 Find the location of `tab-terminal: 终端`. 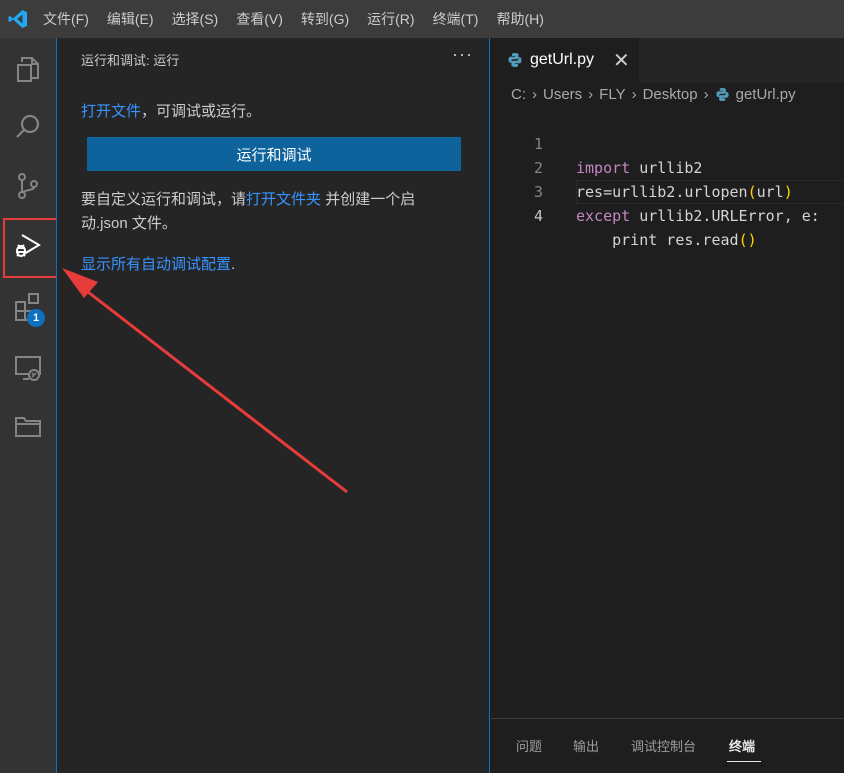

tab-terminal: 终端 is located at coordinates (742, 745).